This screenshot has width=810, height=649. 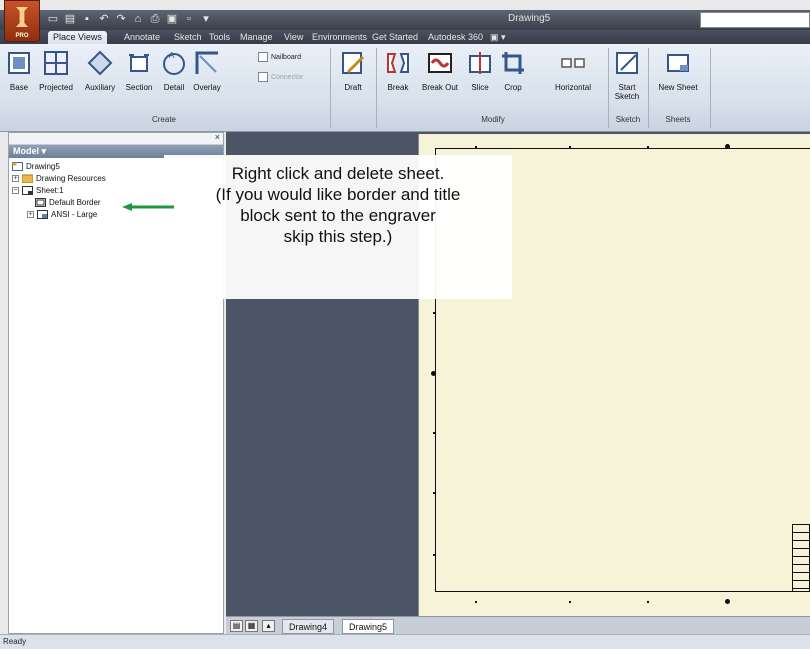 I want to click on base-view-icon, so click(x=19, y=63).